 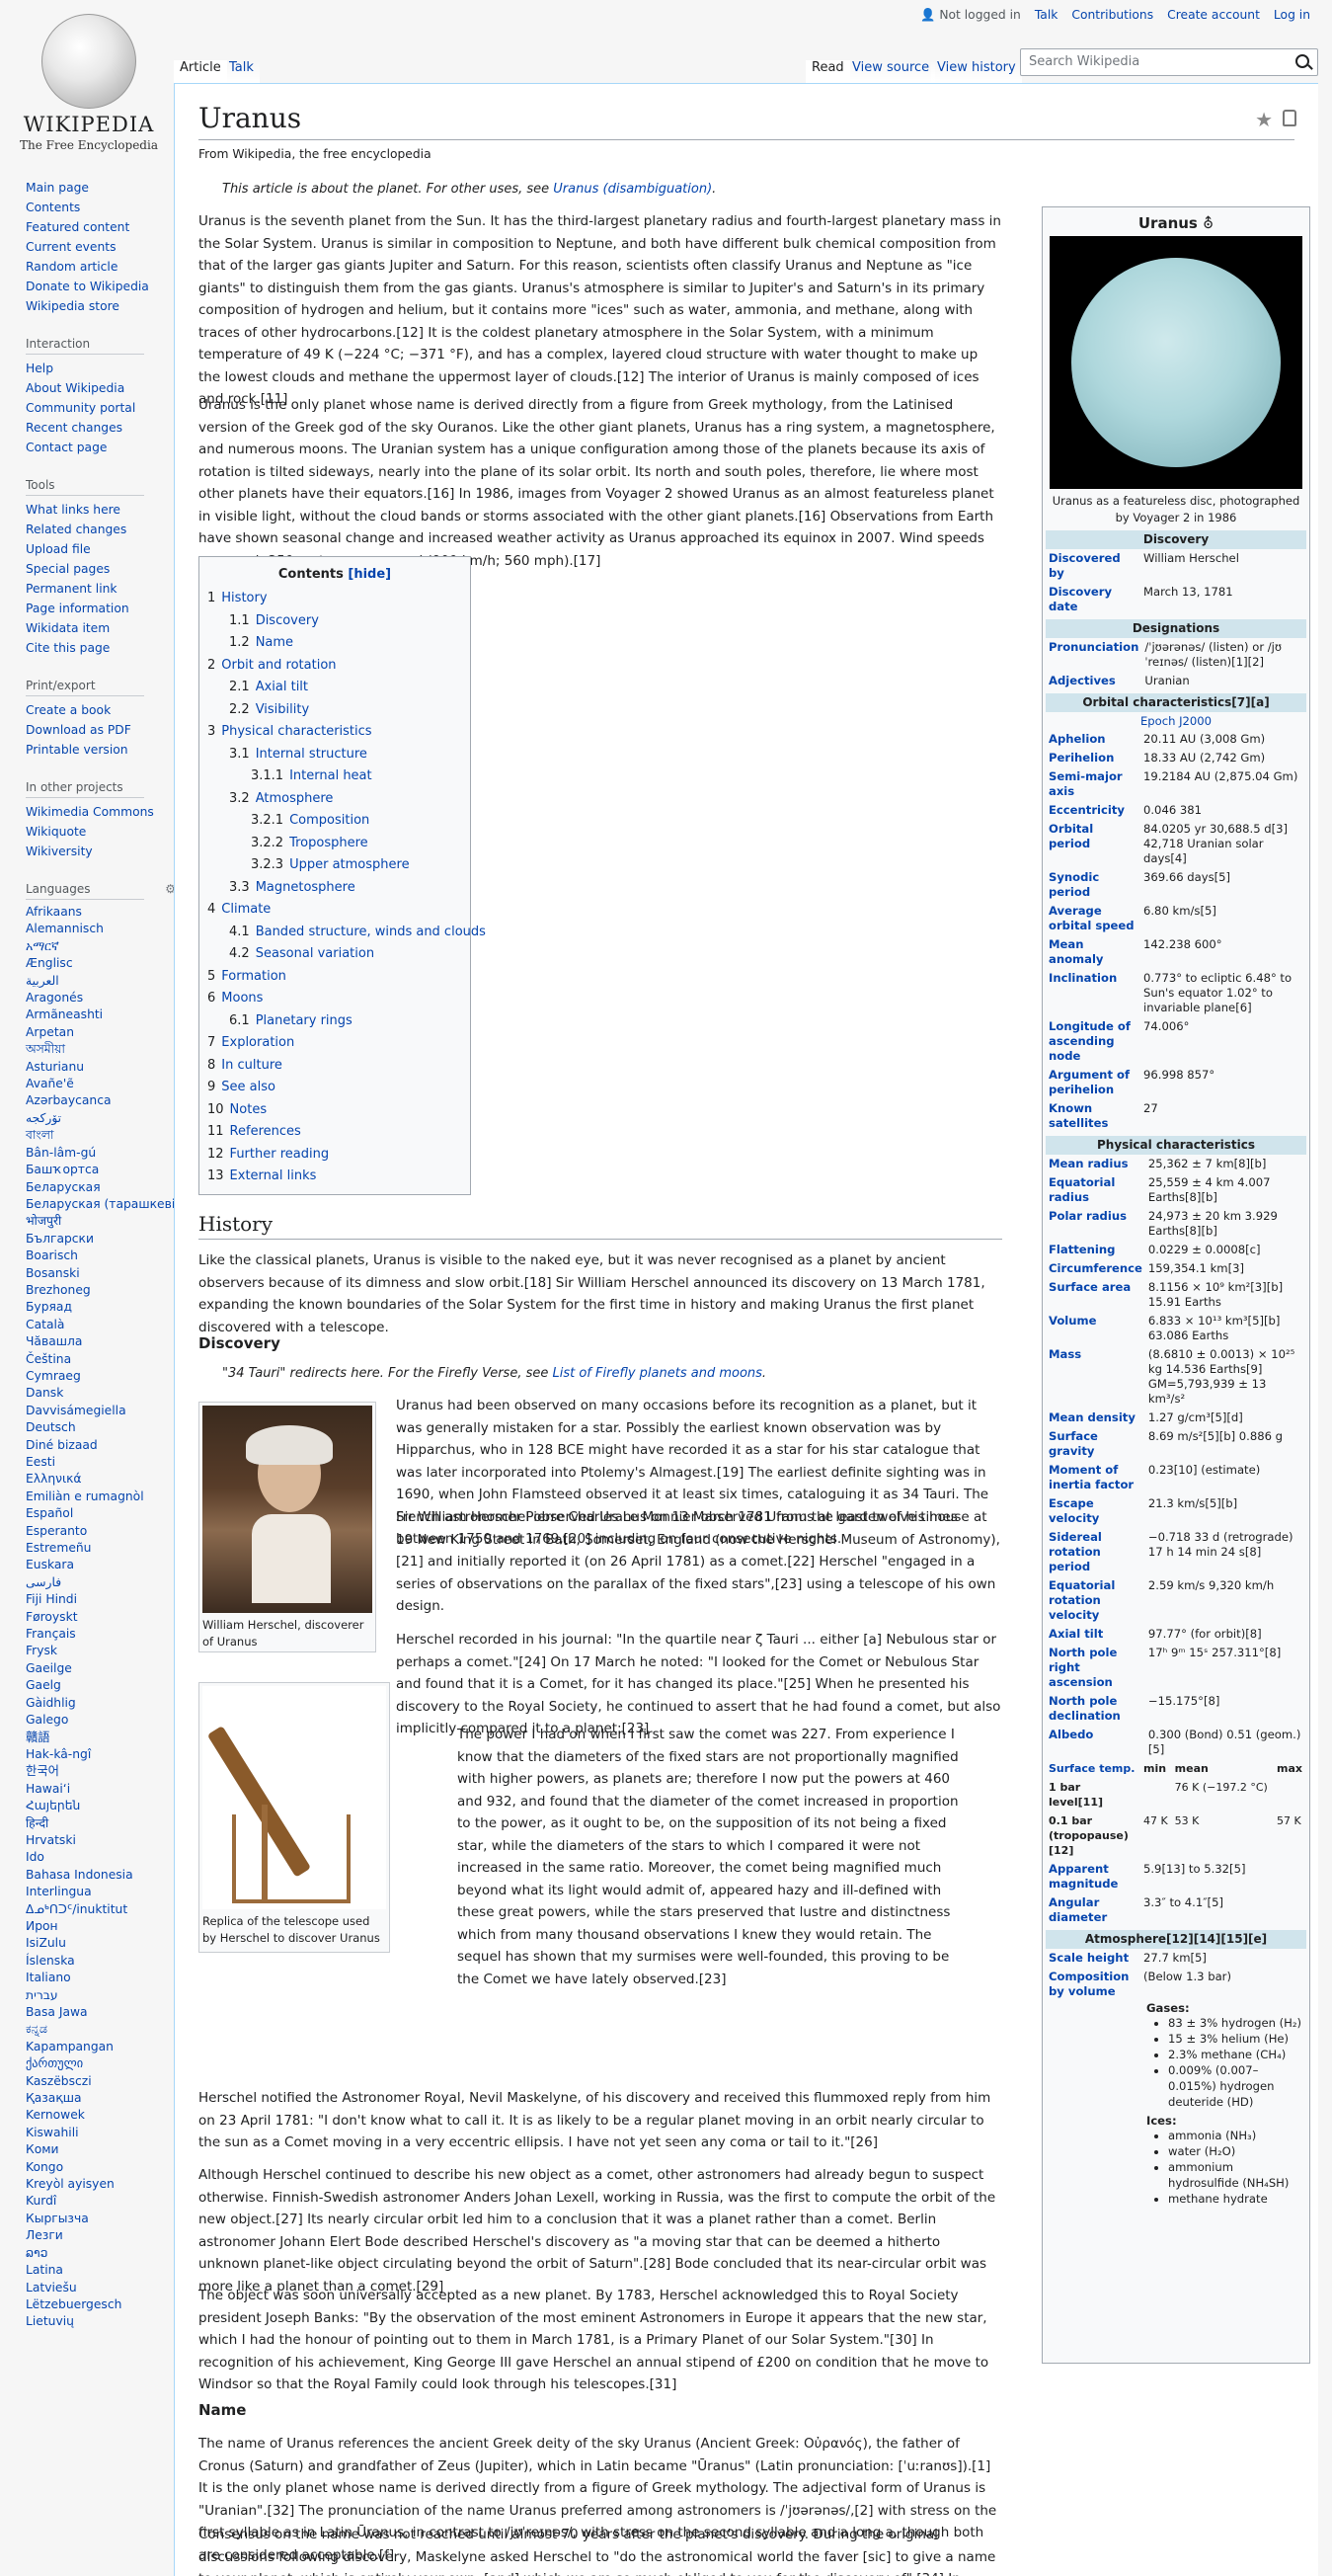 What do you see at coordinates (100, 912) in the screenshot?
I see `language-link: Afrikaans` at bounding box center [100, 912].